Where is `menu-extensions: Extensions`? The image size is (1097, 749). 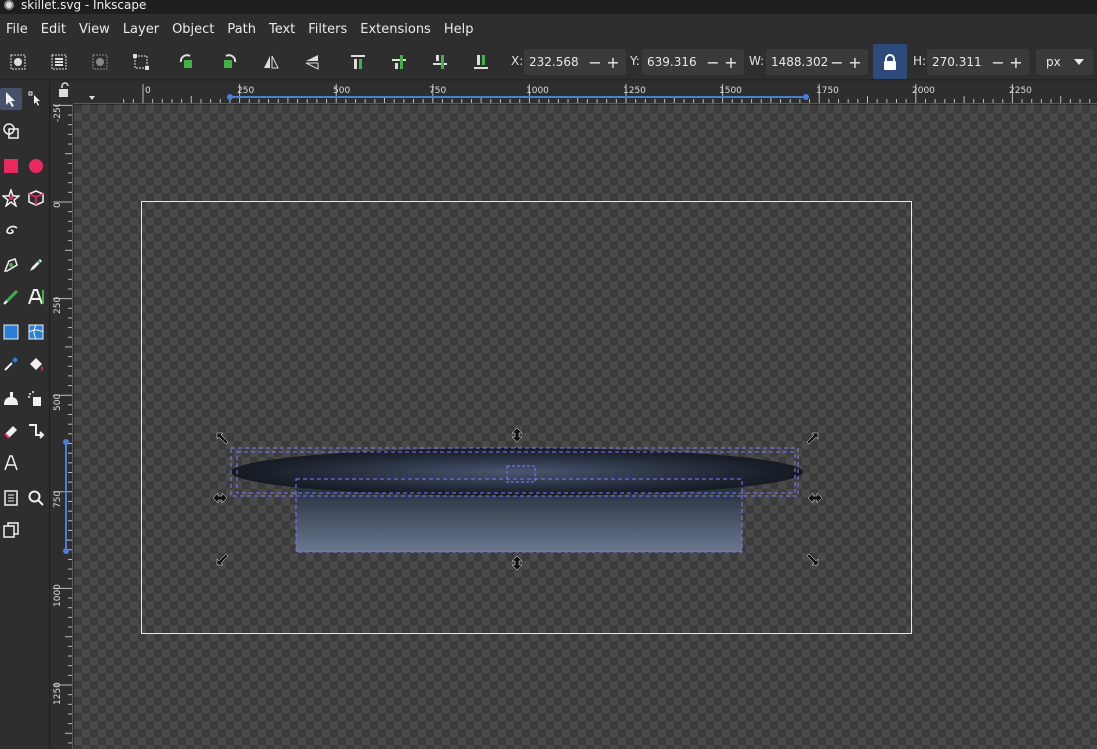
menu-extensions: Extensions is located at coordinates (396, 29).